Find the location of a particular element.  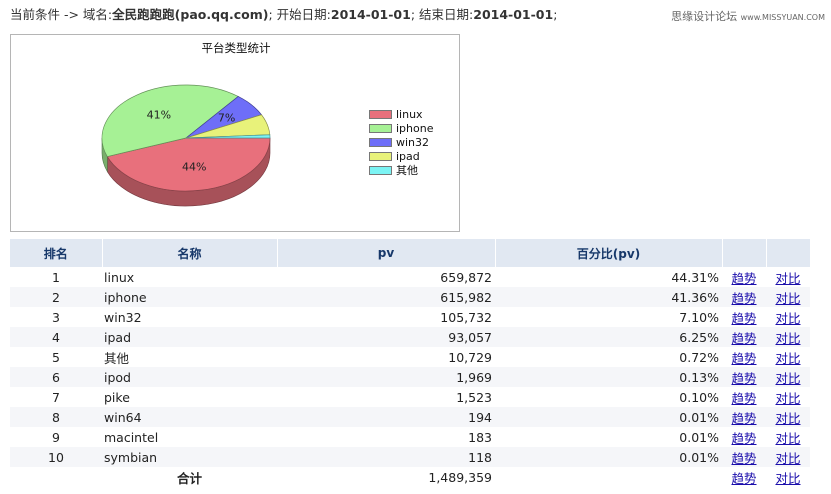

condition-start-label: ; 开始日期: is located at coordinates (299, 14).